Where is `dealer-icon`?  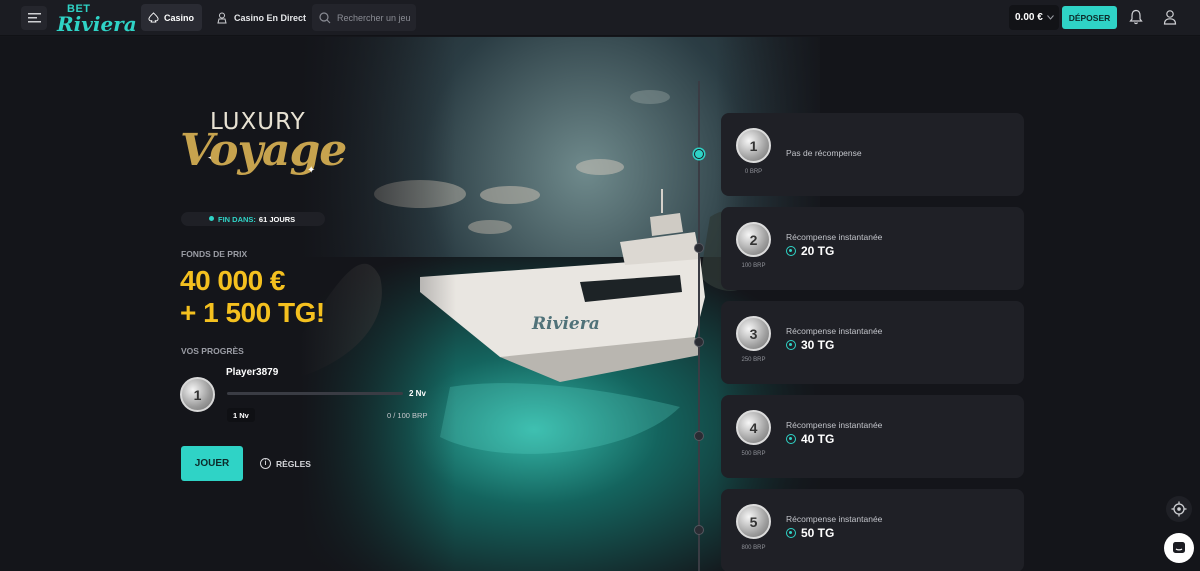
dealer-icon is located at coordinates (222, 17).